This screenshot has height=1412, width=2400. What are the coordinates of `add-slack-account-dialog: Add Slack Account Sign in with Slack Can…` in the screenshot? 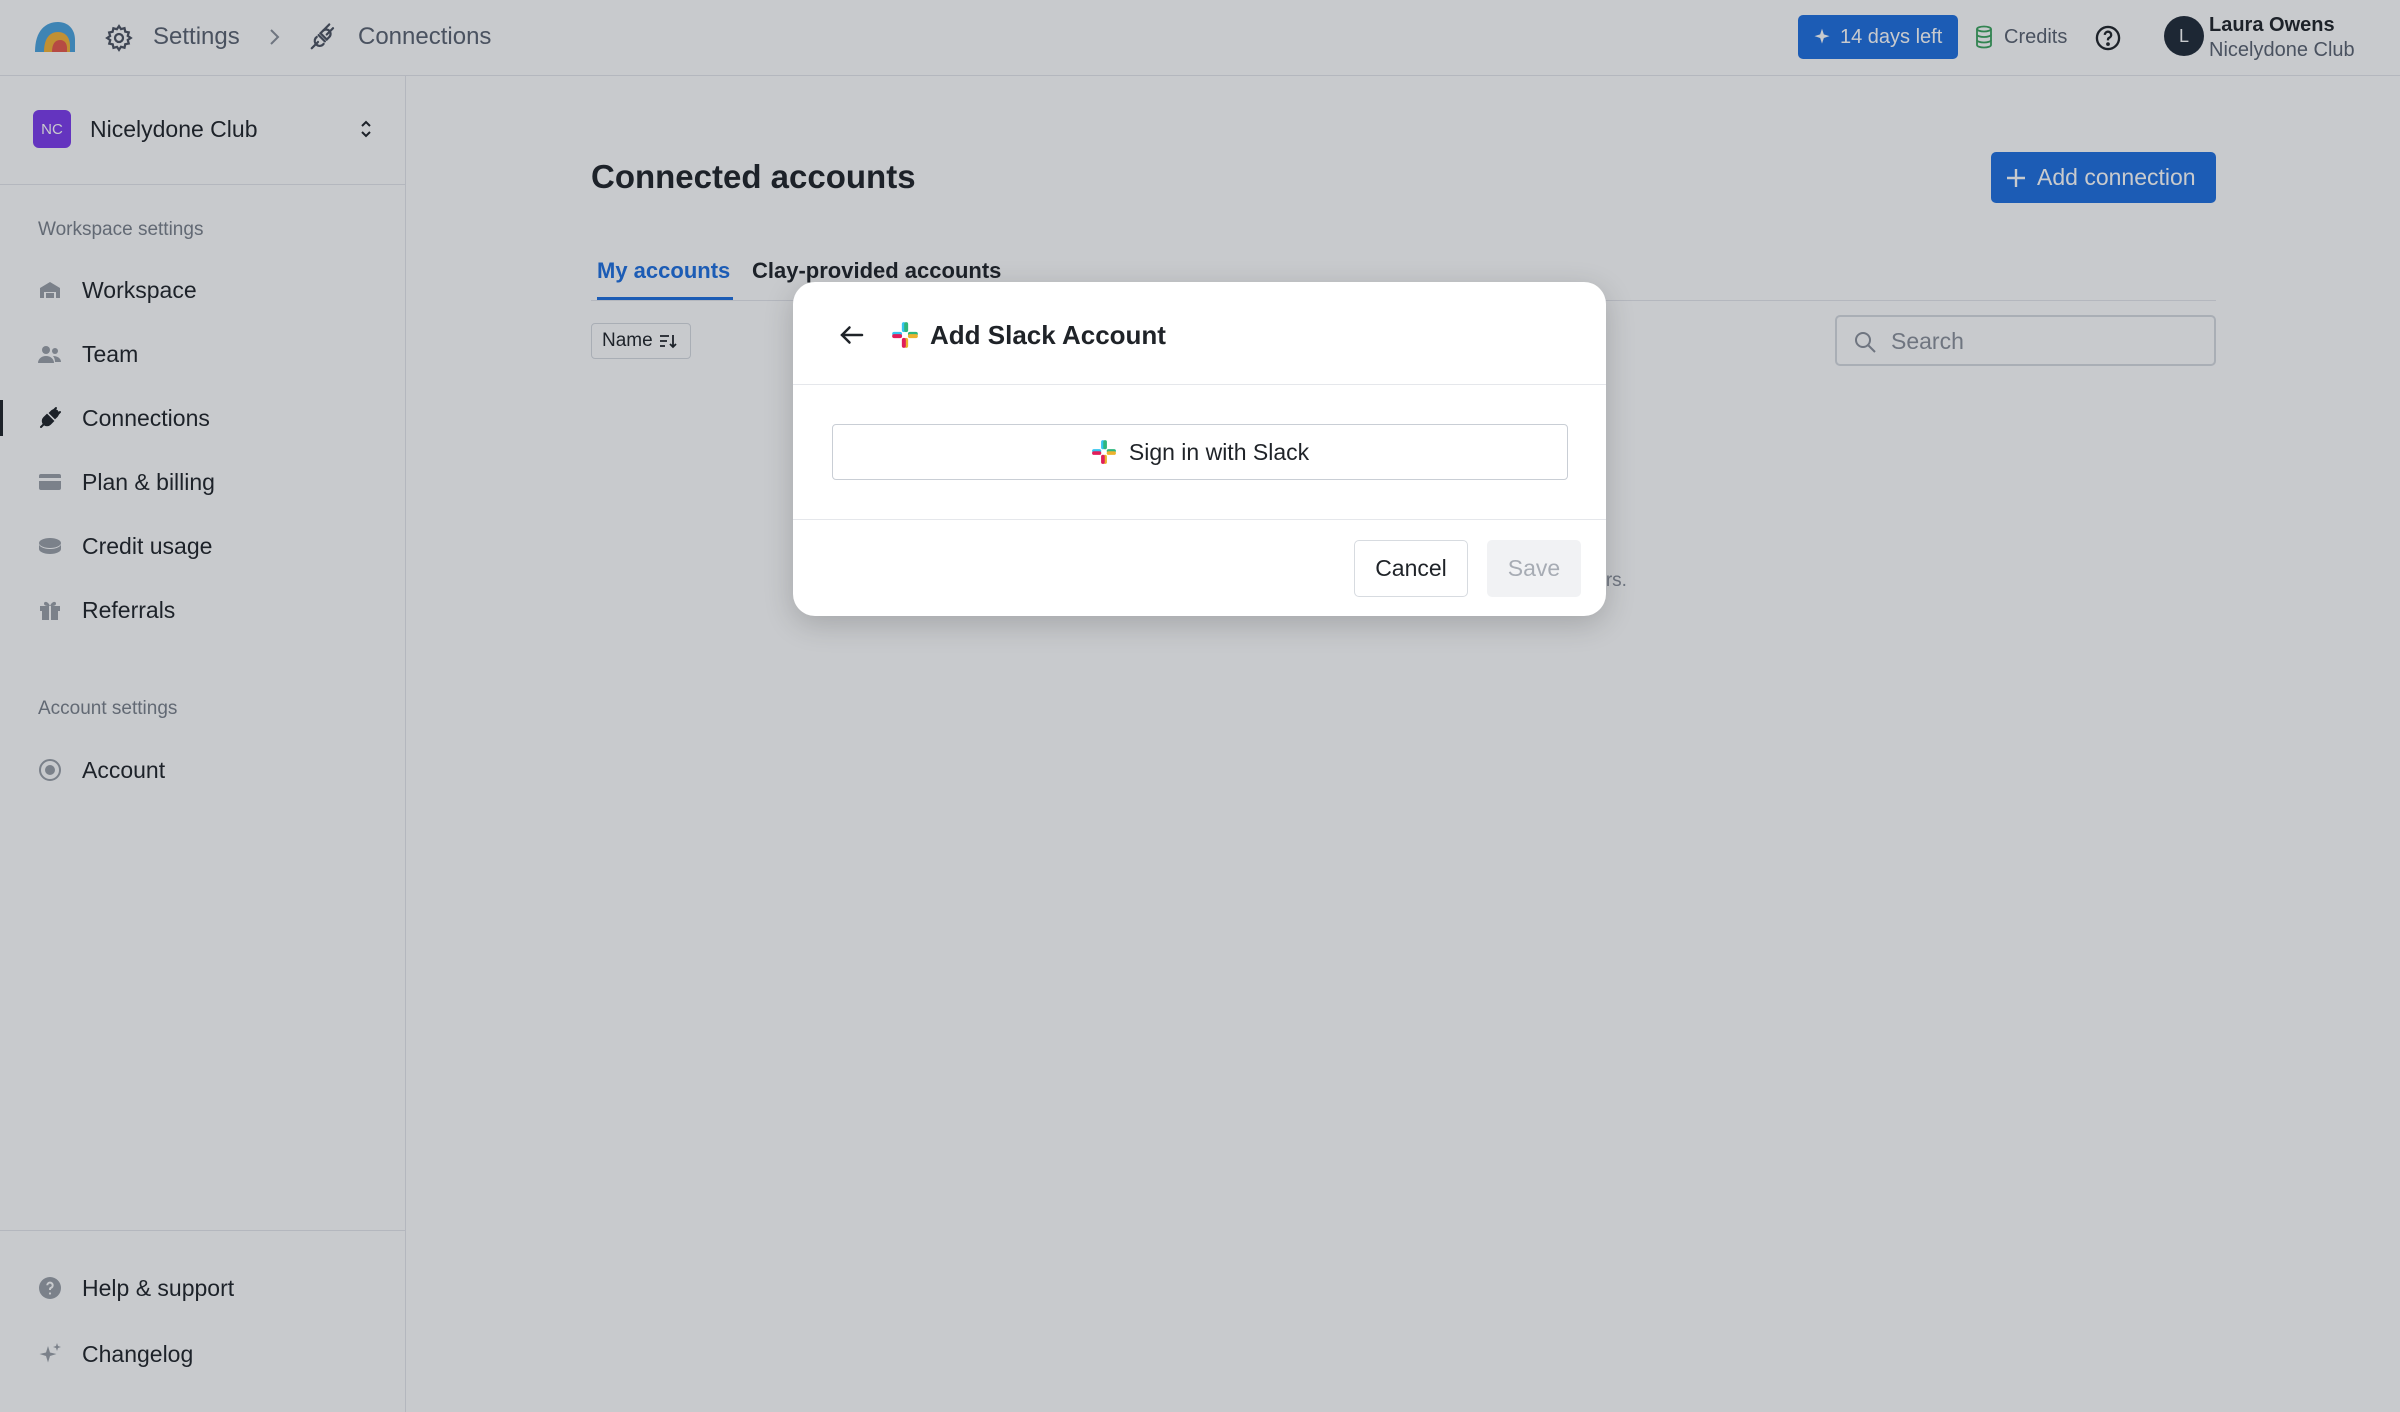 It's located at (1199, 449).